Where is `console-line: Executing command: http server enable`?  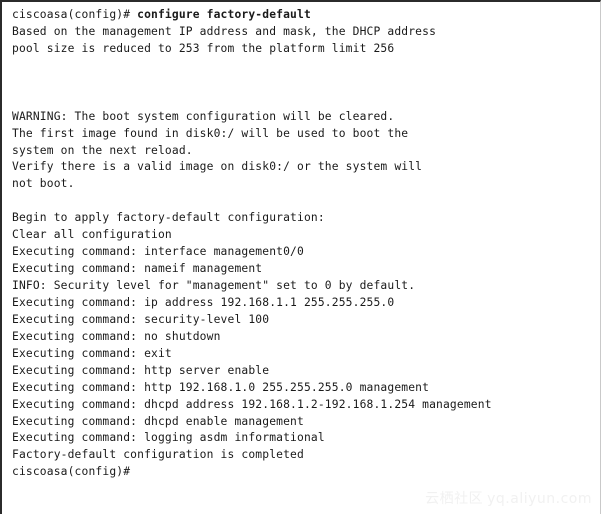
console-line: Executing command: http server enable is located at coordinates (141, 370).